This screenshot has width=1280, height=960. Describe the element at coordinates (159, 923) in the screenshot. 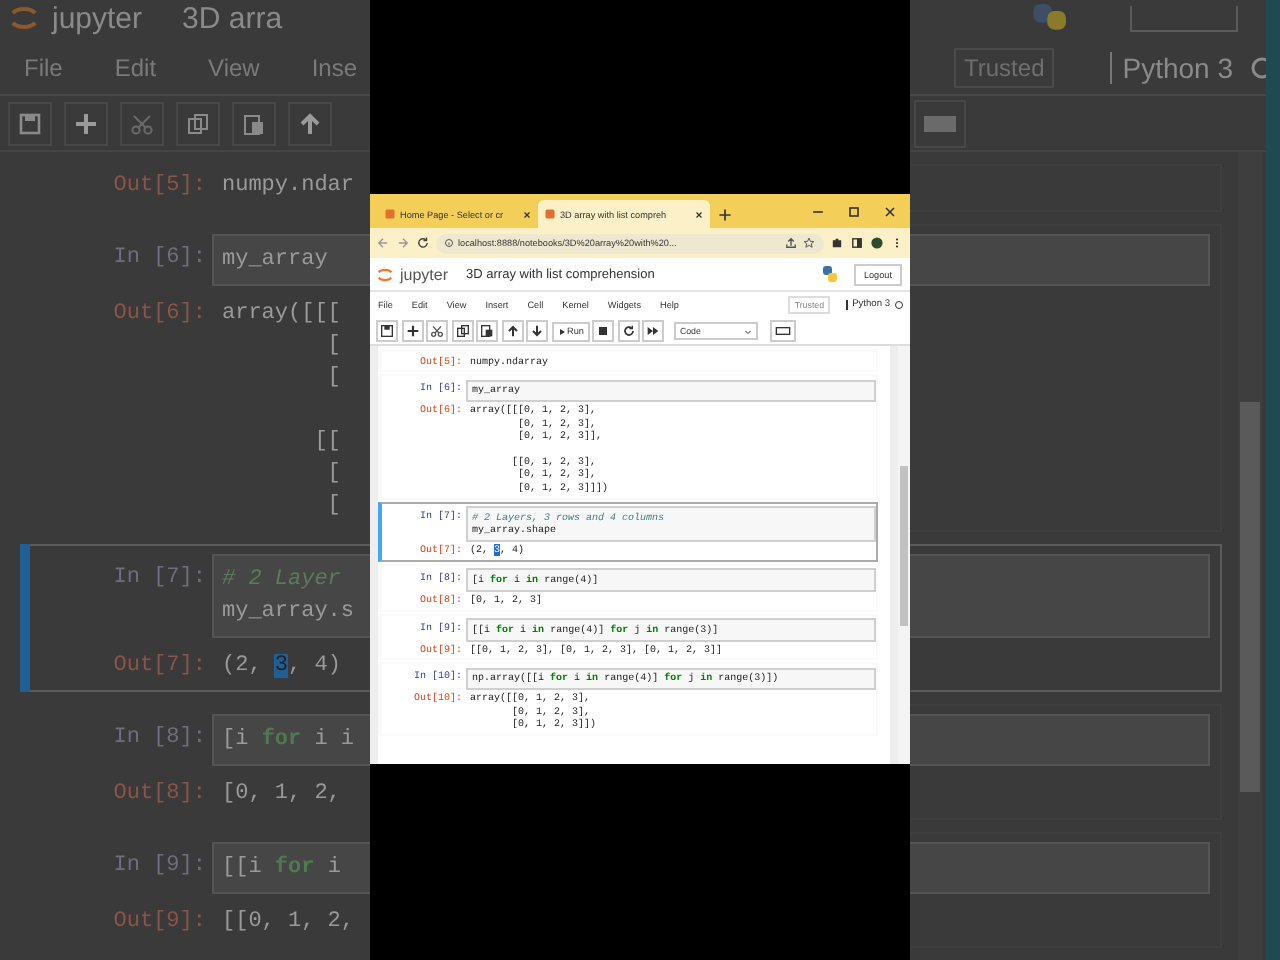

I see `output-prompt: Out[9]:` at that location.